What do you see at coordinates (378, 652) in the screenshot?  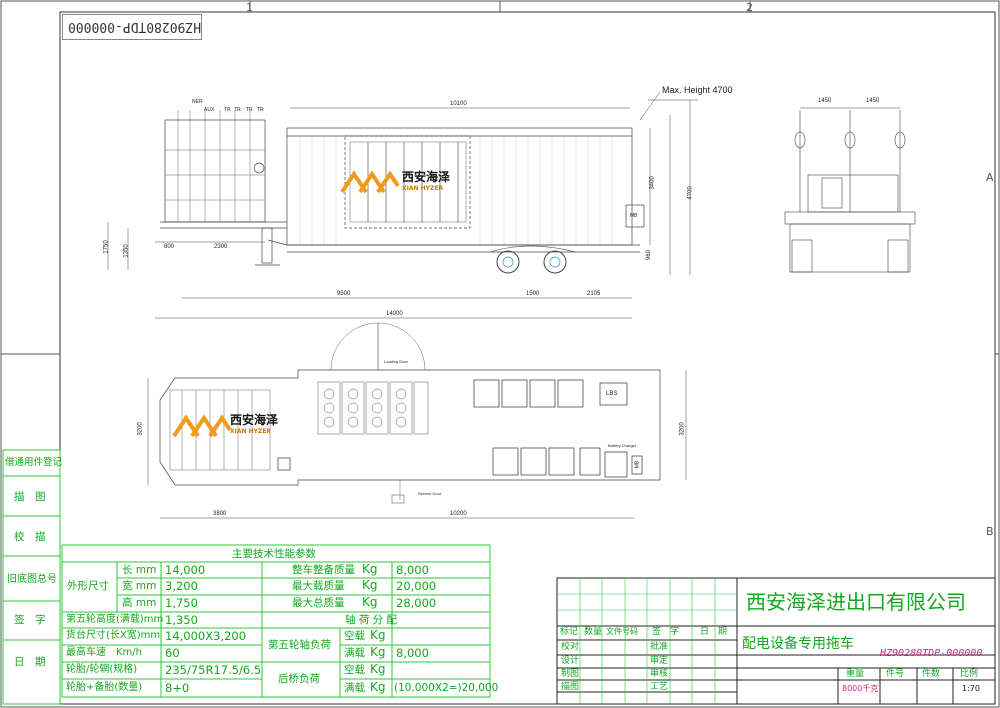 I see `params-axle-full-1-unit: Kg` at bounding box center [378, 652].